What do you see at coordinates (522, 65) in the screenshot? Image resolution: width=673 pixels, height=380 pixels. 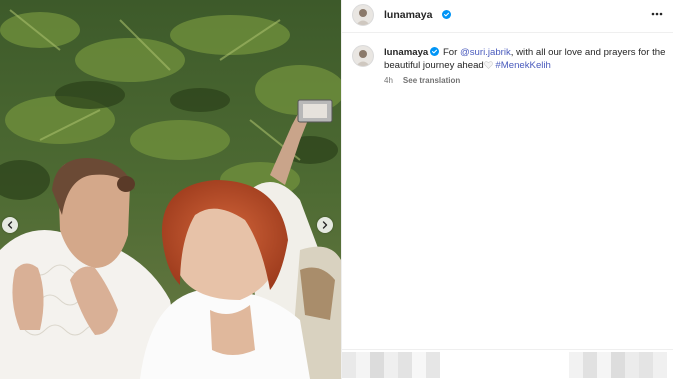 I see `hashtag-link: #MenekKelih` at bounding box center [522, 65].